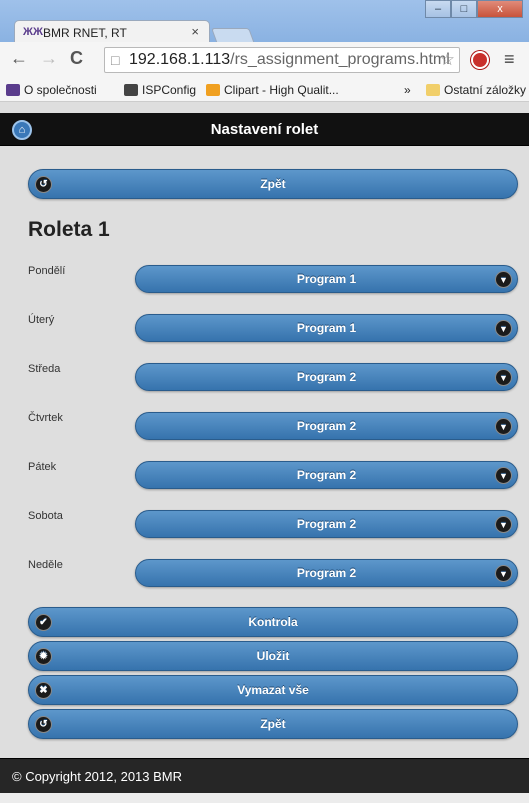 Image resolution: width=529 pixels, height=803 pixels. I want to click on check-icon: ✔, so click(43, 622).